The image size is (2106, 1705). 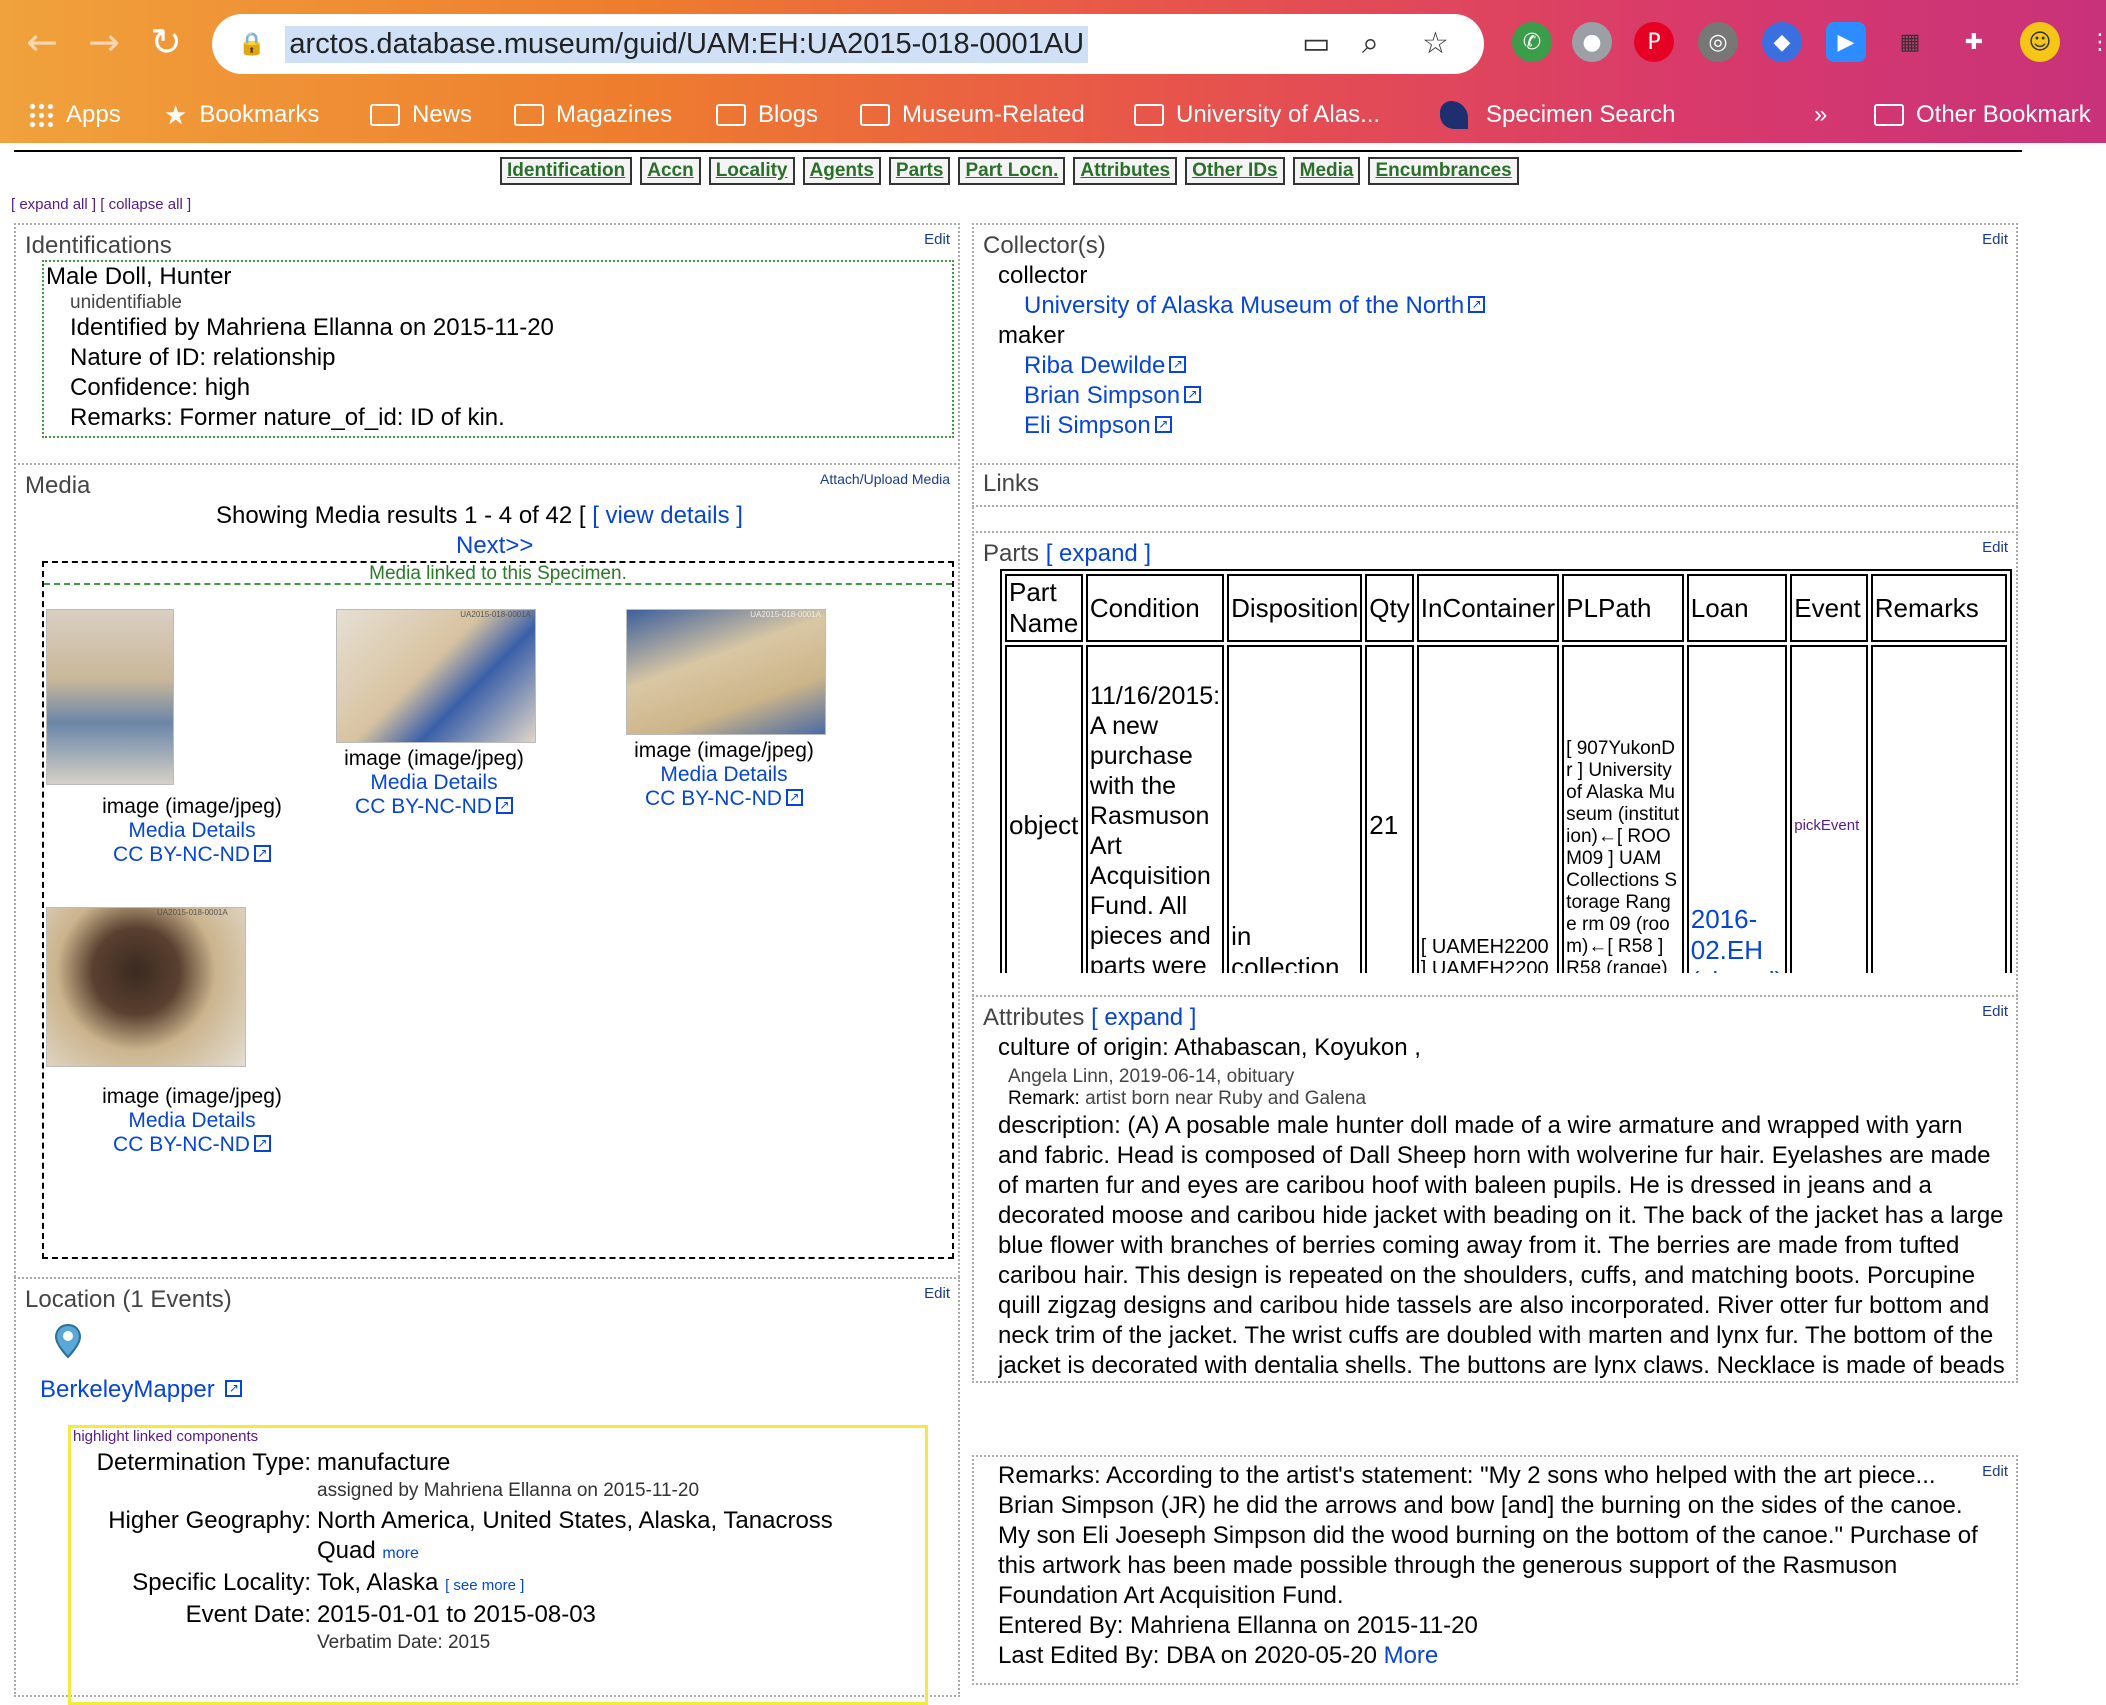 What do you see at coordinates (1532, 42) in the screenshot?
I see `phone-extension-icon: ✆` at bounding box center [1532, 42].